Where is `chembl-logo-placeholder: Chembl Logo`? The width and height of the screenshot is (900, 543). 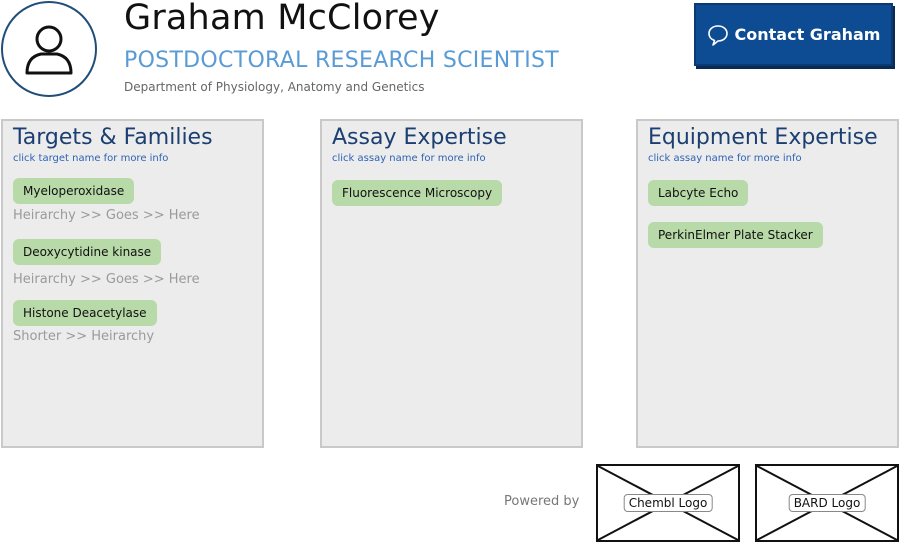 chembl-logo-placeholder: Chembl Logo is located at coordinates (668, 503).